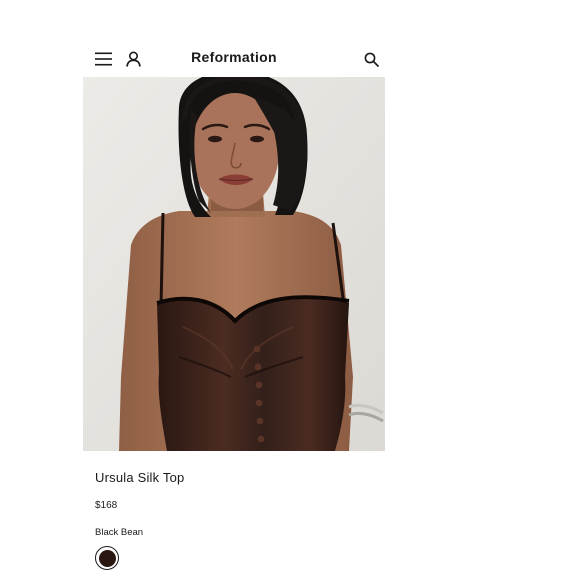 This screenshot has width=580, height=580. I want to click on hamburger-menu-icon, so click(103, 59).